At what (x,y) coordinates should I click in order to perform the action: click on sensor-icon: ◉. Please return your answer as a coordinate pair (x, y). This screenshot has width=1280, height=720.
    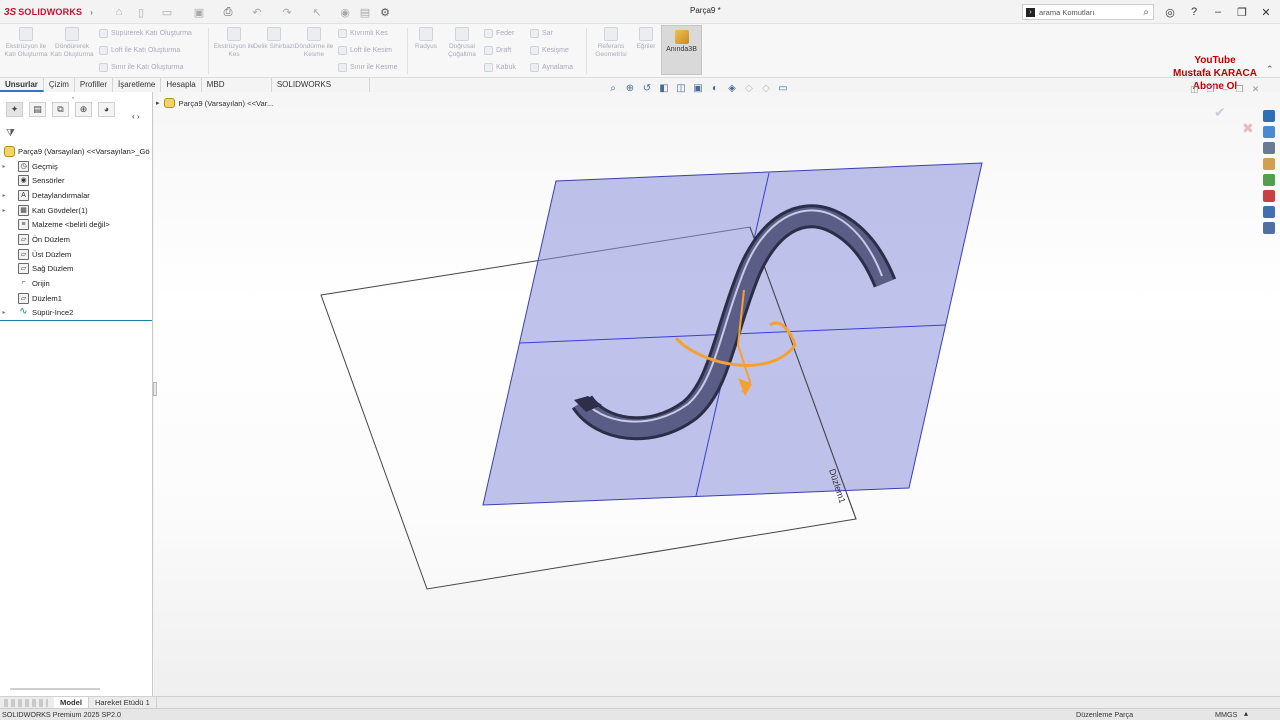
    Looking at the image, I should click on (23, 181).